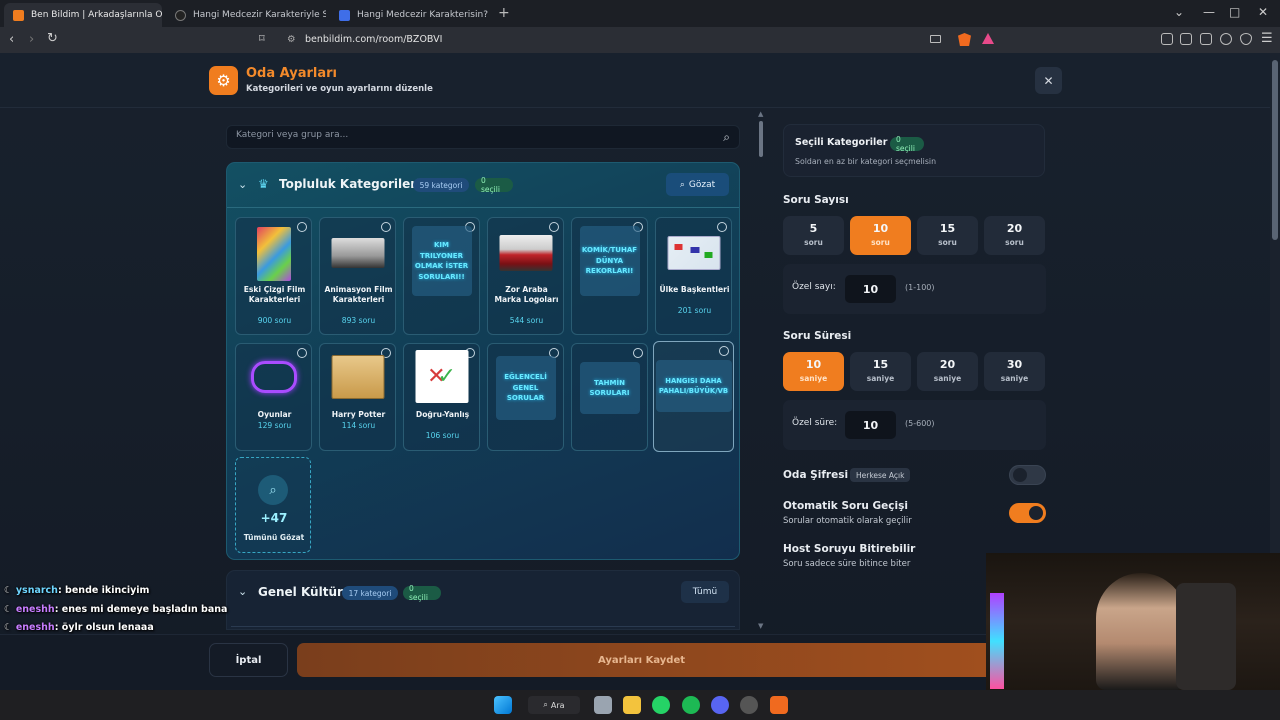 The width and height of the screenshot is (1280, 720). What do you see at coordinates (935, 39) in the screenshot?
I see `cast-icon` at bounding box center [935, 39].